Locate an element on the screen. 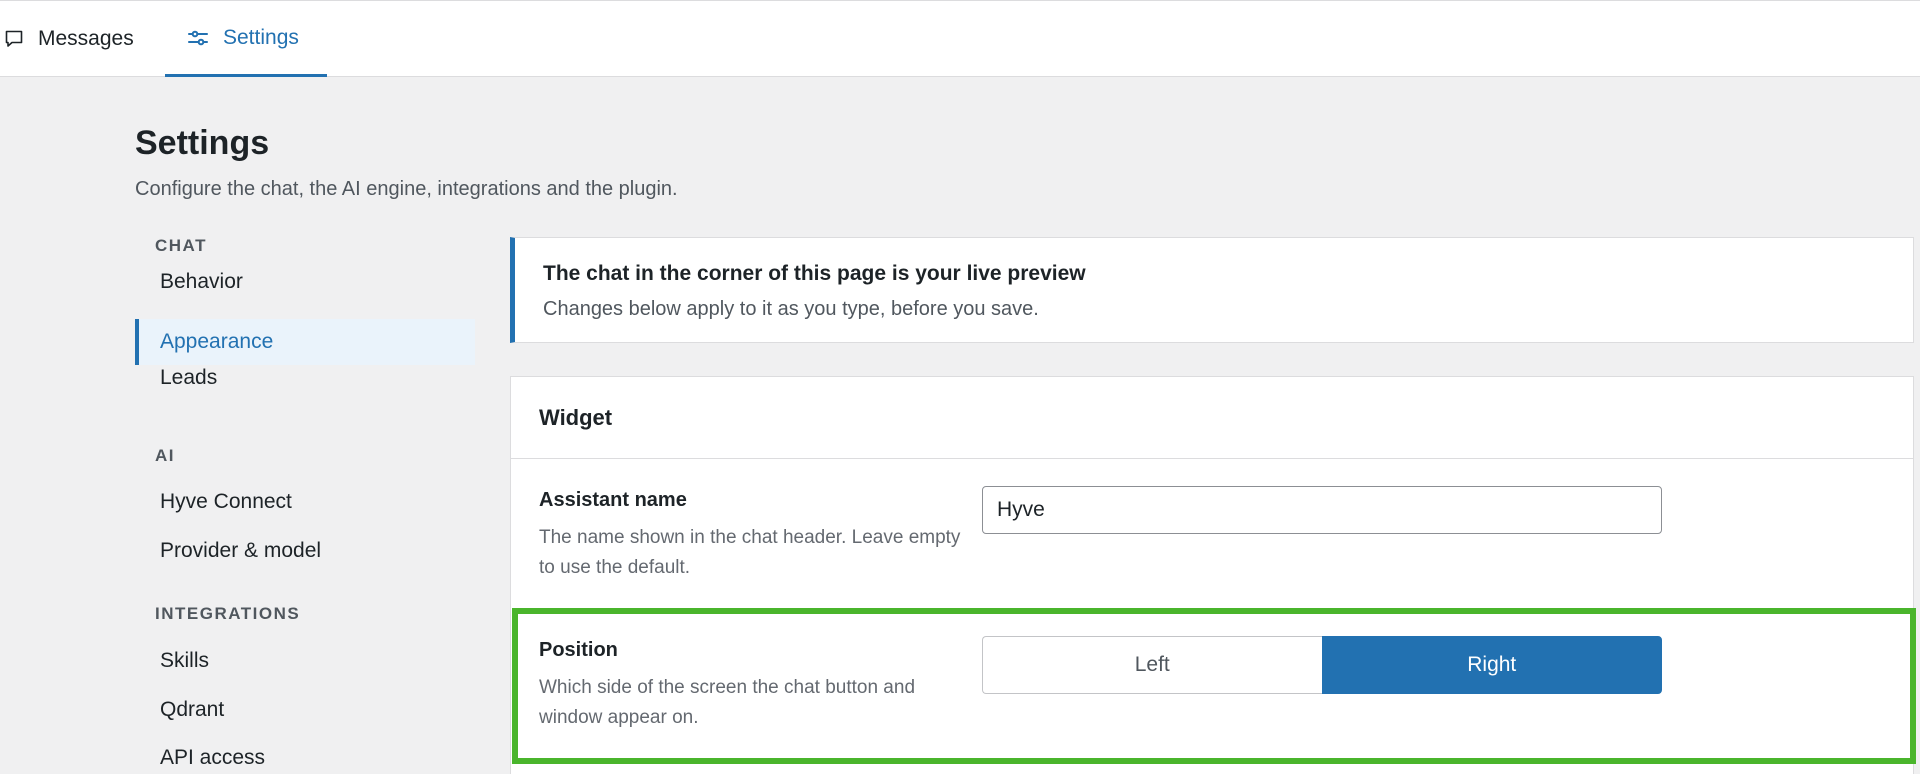  nav-item-behavior: Behavior is located at coordinates (305, 282).